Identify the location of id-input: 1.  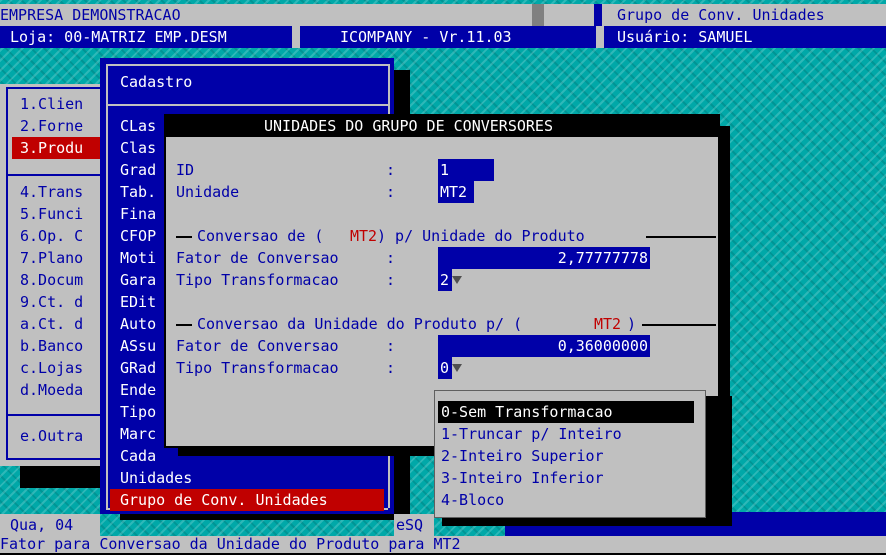
(466, 170).